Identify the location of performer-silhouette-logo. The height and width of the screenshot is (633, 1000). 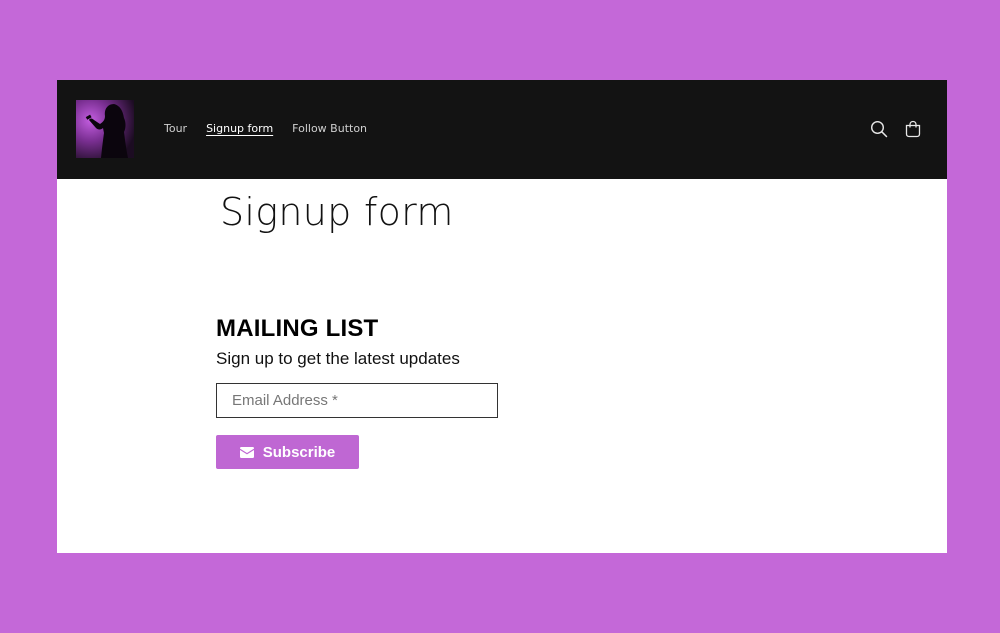
(105, 129).